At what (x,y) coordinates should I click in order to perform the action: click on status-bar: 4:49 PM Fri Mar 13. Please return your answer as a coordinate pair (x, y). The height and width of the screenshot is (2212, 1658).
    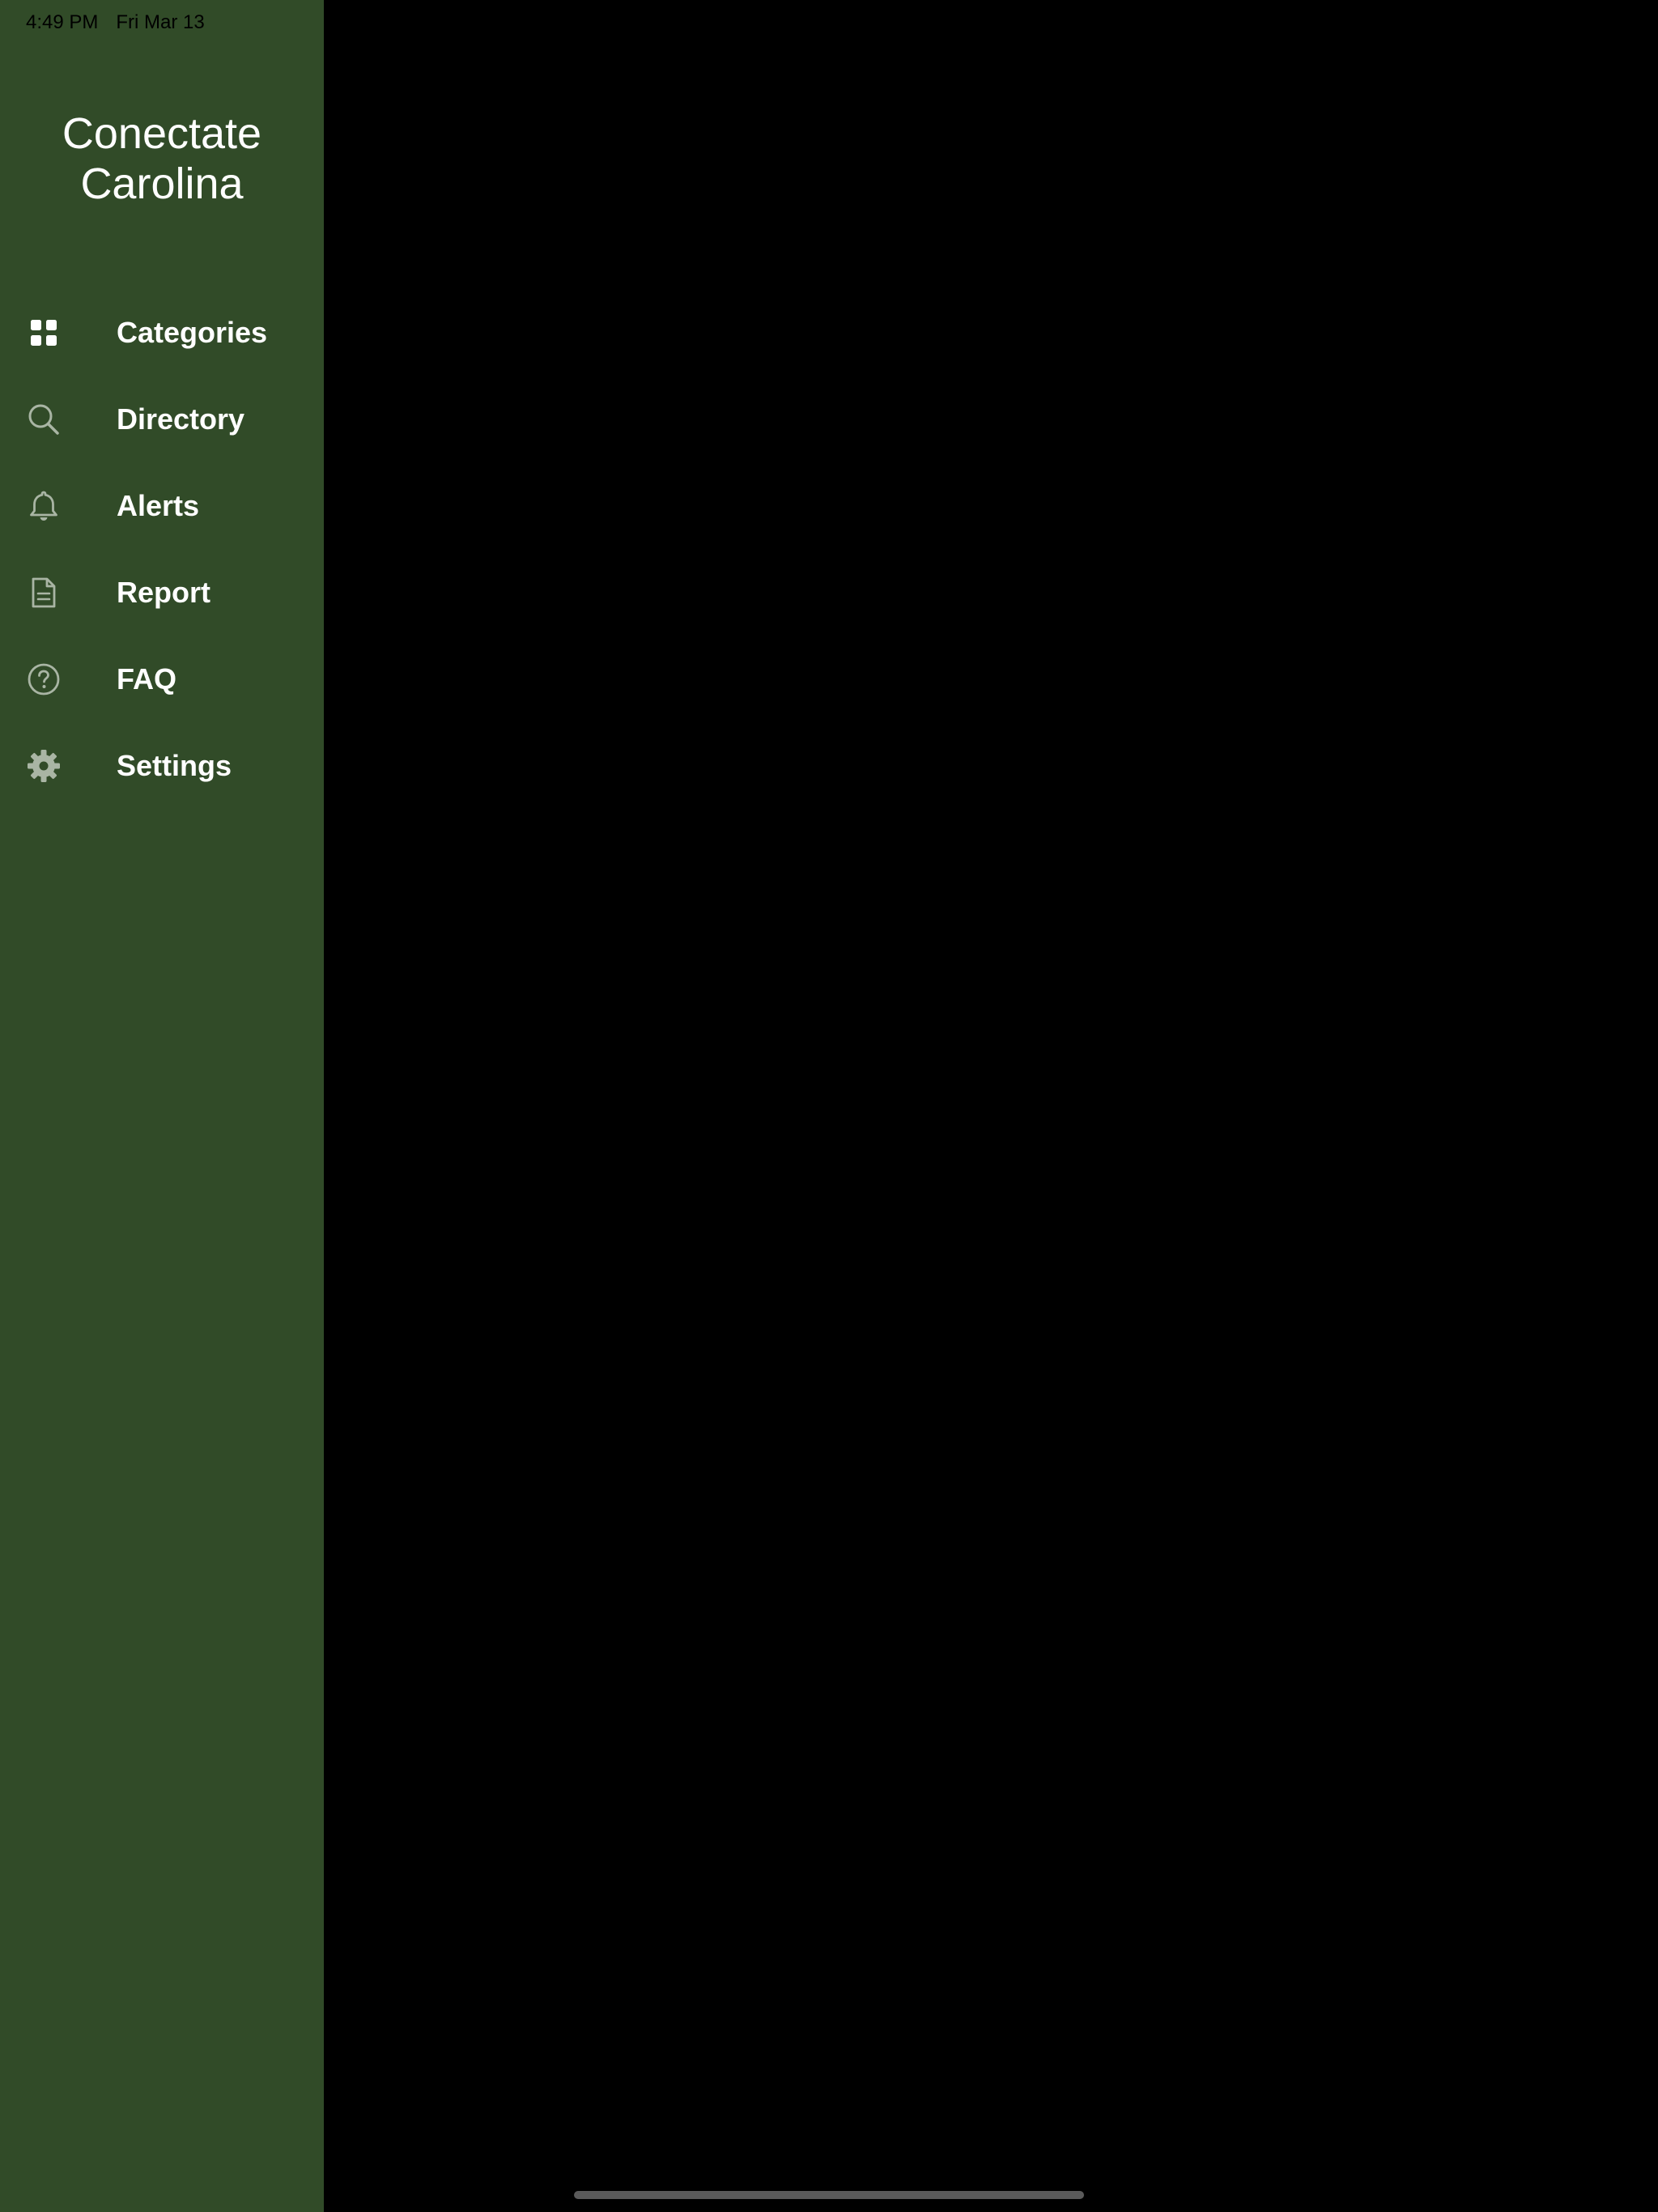
    Looking at the image, I should click on (115, 22).